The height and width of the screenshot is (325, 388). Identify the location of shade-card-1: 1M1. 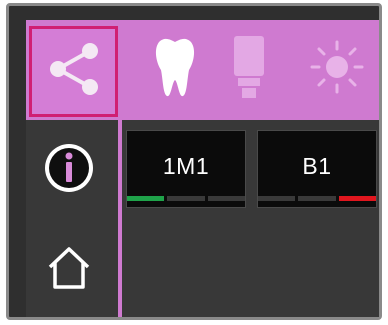
(186, 169).